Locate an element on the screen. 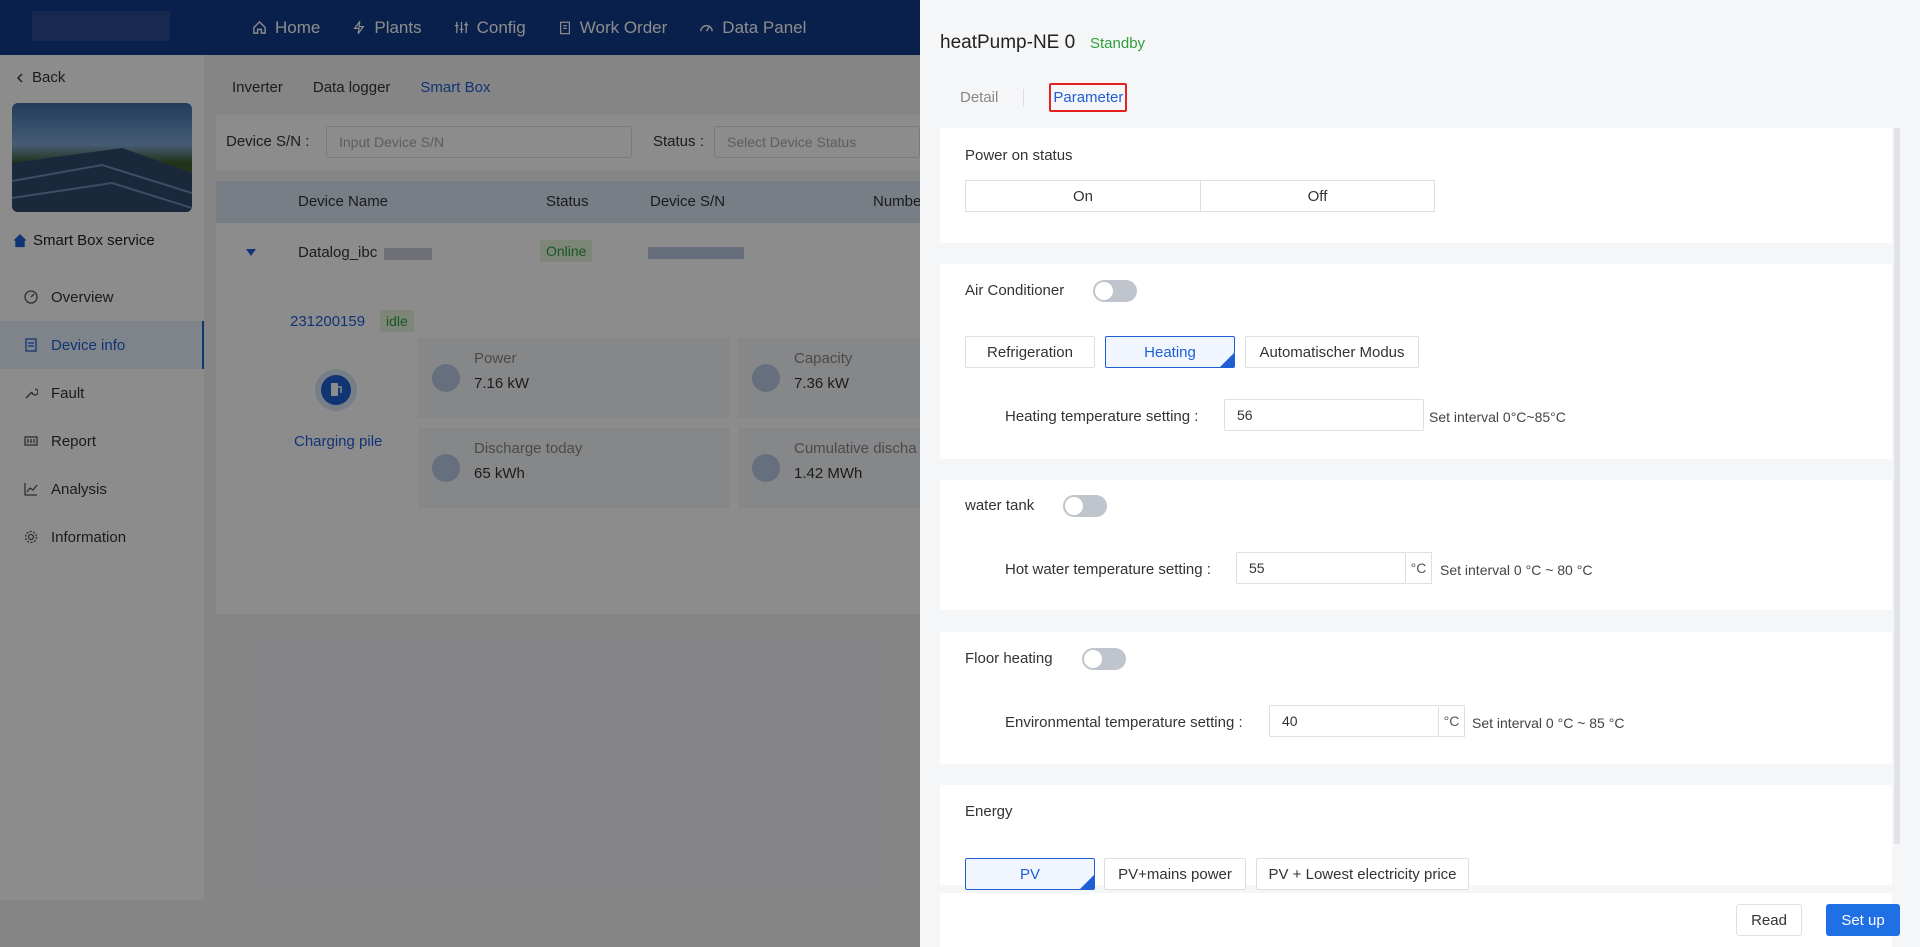 The width and height of the screenshot is (1920, 947). hot-water-temp-input: 55 is located at coordinates (1321, 568).